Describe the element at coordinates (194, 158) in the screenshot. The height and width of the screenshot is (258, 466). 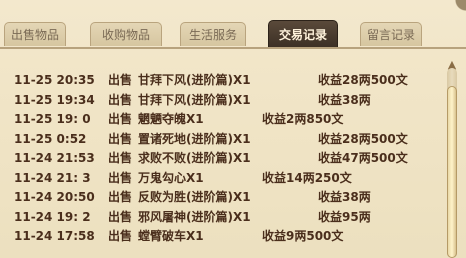
I see `record-item: 求败不败(进阶篇)X1` at that location.